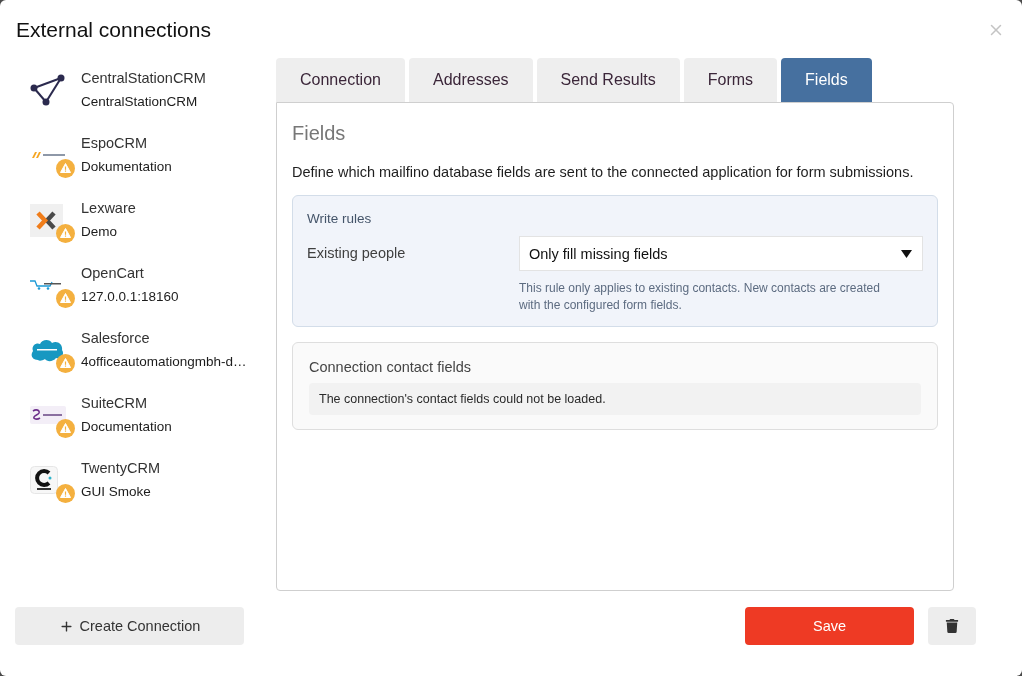 The width and height of the screenshot is (1022, 676). What do you see at coordinates (99, 232) in the screenshot?
I see `connection-detail: Demo` at bounding box center [99, 232].